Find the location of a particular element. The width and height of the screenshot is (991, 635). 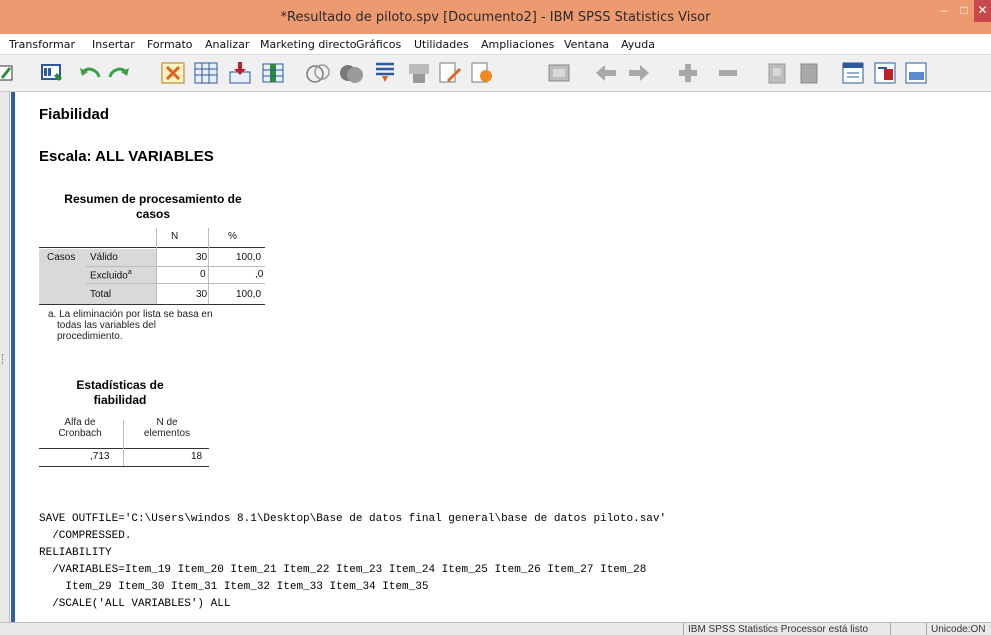

row-label-excluido: Excluidoa is located at coordinates (111, 275).